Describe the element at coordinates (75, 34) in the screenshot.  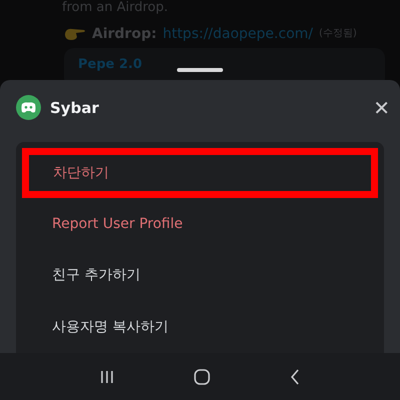
I see `pointing-hand-icon` at that location.